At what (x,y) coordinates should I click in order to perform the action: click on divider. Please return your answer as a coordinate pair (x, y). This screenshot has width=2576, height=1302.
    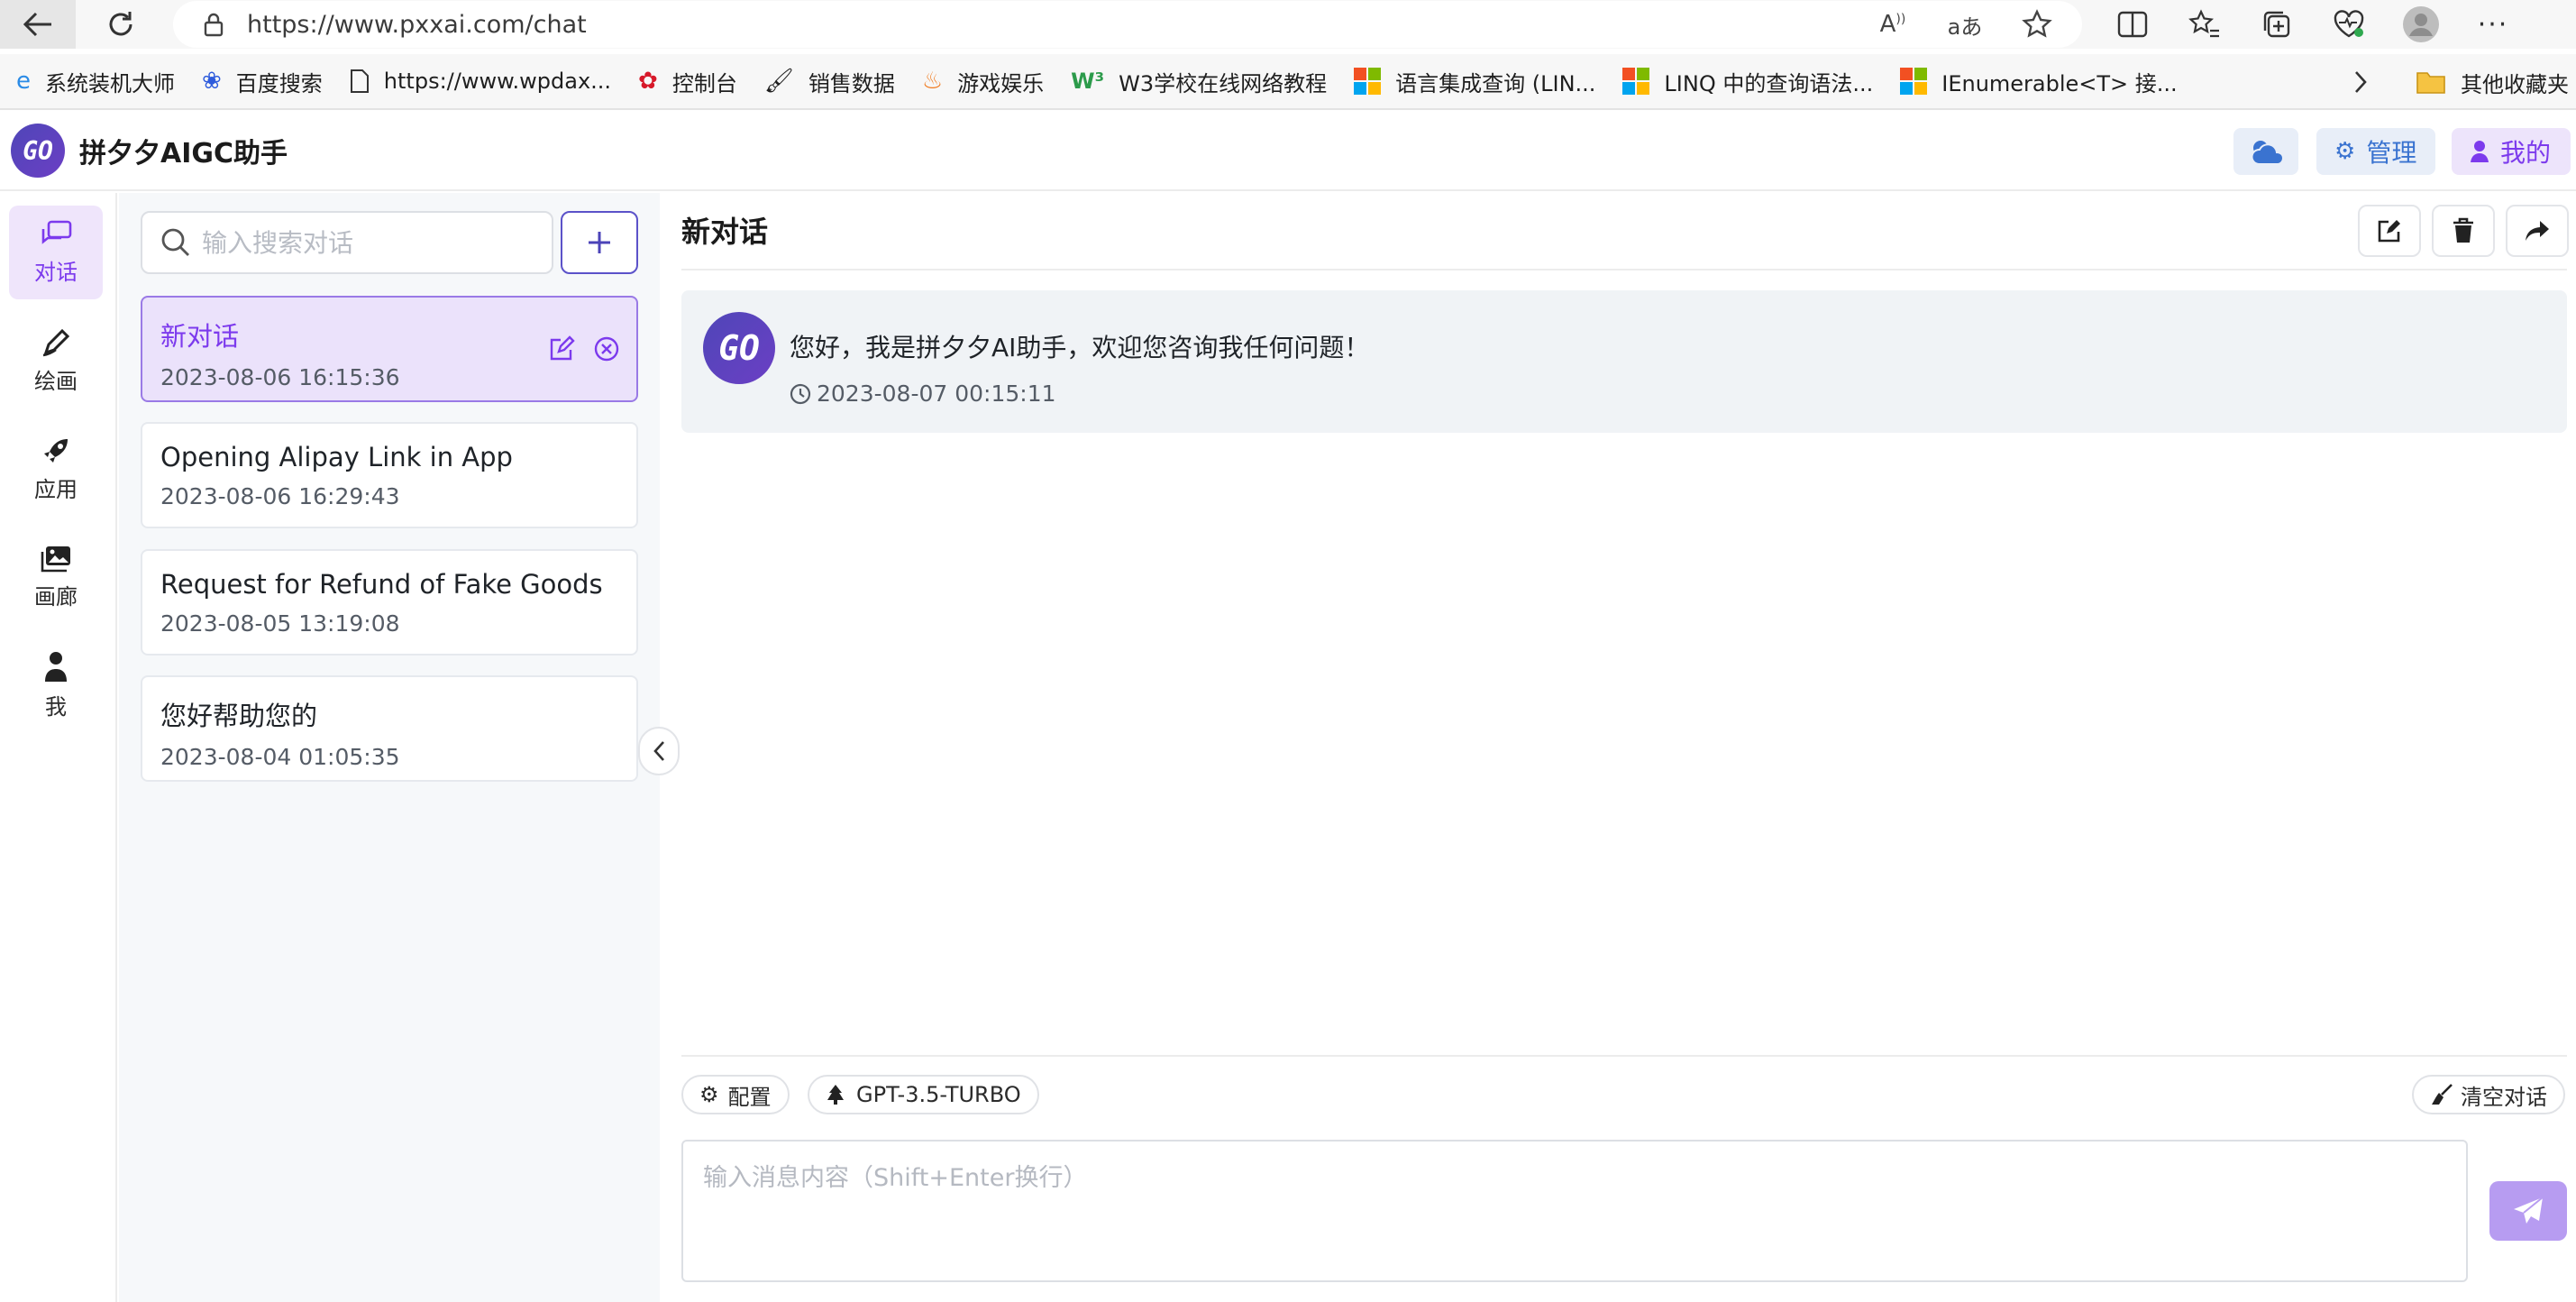
    Looking at the image, I should click on (1624, 269).